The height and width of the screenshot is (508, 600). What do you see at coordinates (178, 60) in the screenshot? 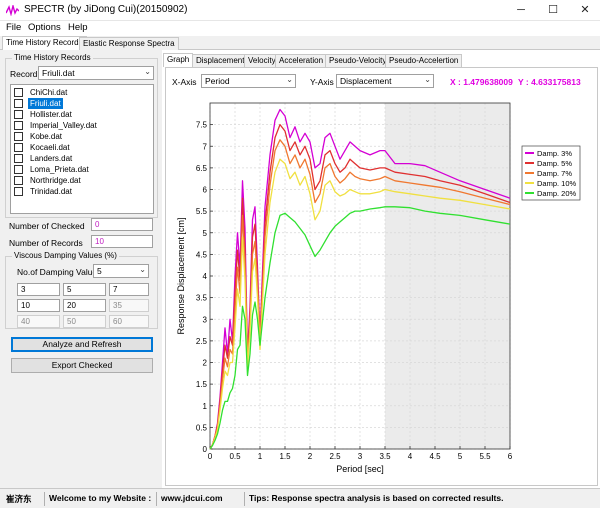
I see `tab-graph: Graph` at bounding box center [178, 60].